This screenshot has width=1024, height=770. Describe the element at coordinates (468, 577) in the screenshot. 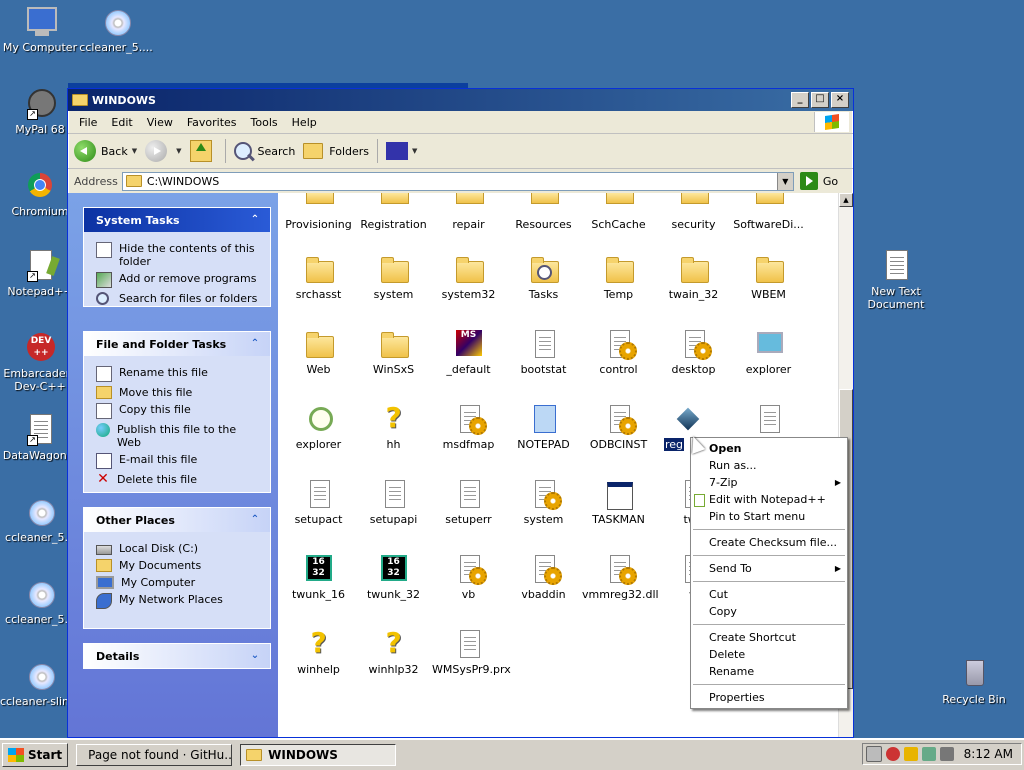

I see `file-item-vb: vb` at that location.